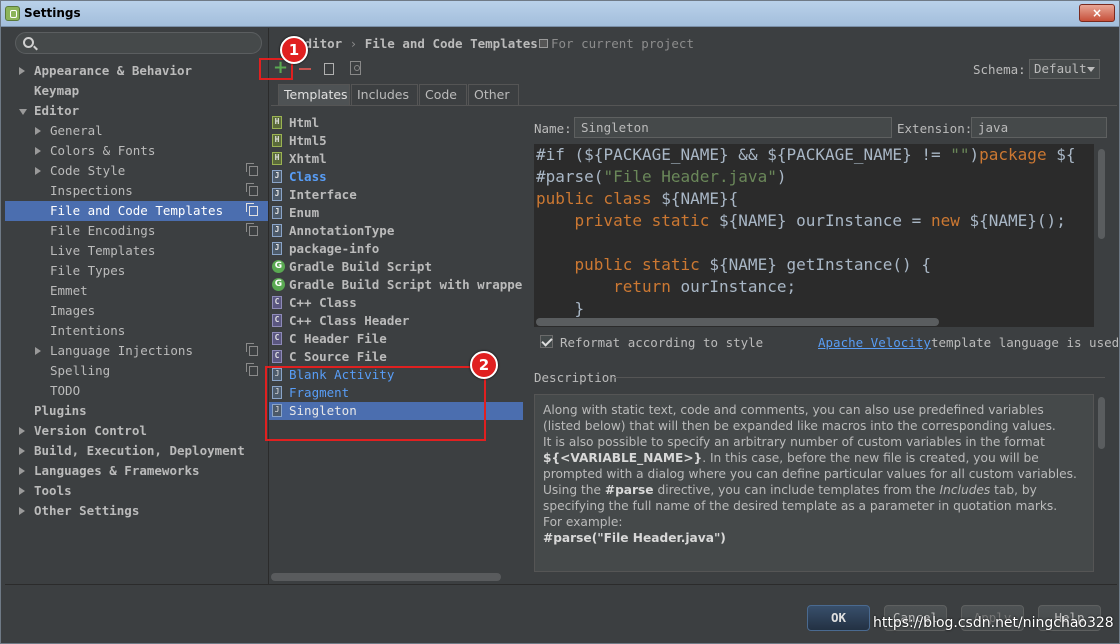  I want to click on reformat-checkbox, so click(546, 341).